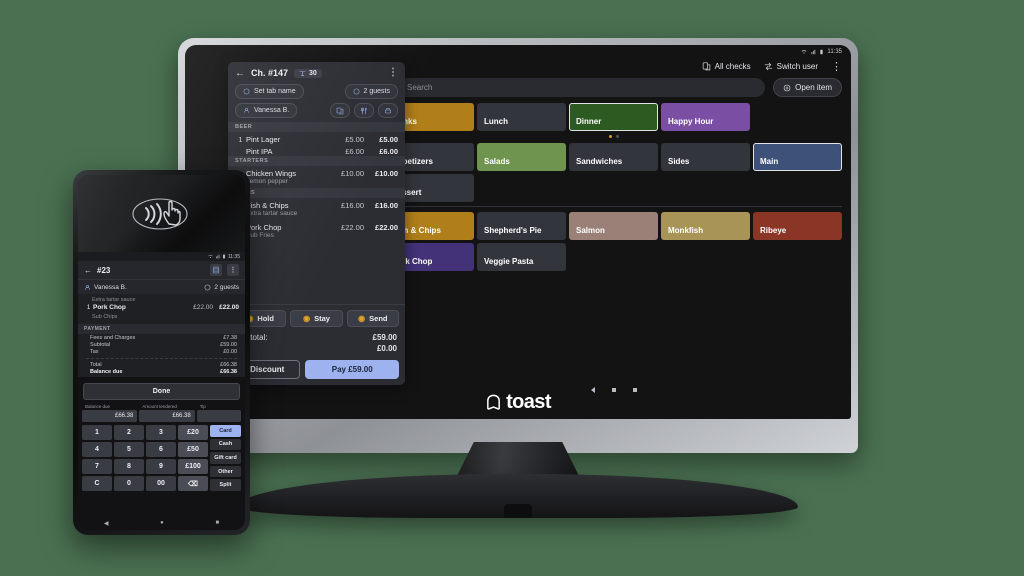 This screenshot has width=1024, height=576. Describe the element at coordinates (161, 307) in the screenshot. I see `phone-line-item: 1 Pork Chop £22.00 £22.00` at that location.